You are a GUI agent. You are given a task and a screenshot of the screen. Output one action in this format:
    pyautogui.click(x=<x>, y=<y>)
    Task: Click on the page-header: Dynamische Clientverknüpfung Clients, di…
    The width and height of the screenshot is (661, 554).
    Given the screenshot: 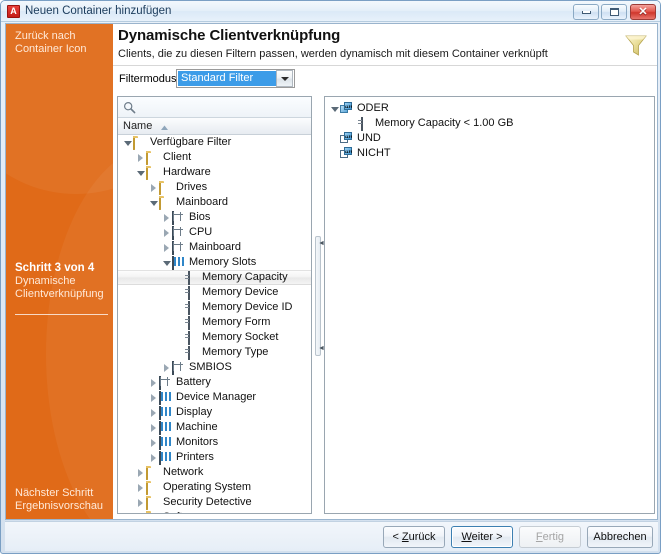 What is the action you would take?
    pyautogui.click(x=385, y=45)
    